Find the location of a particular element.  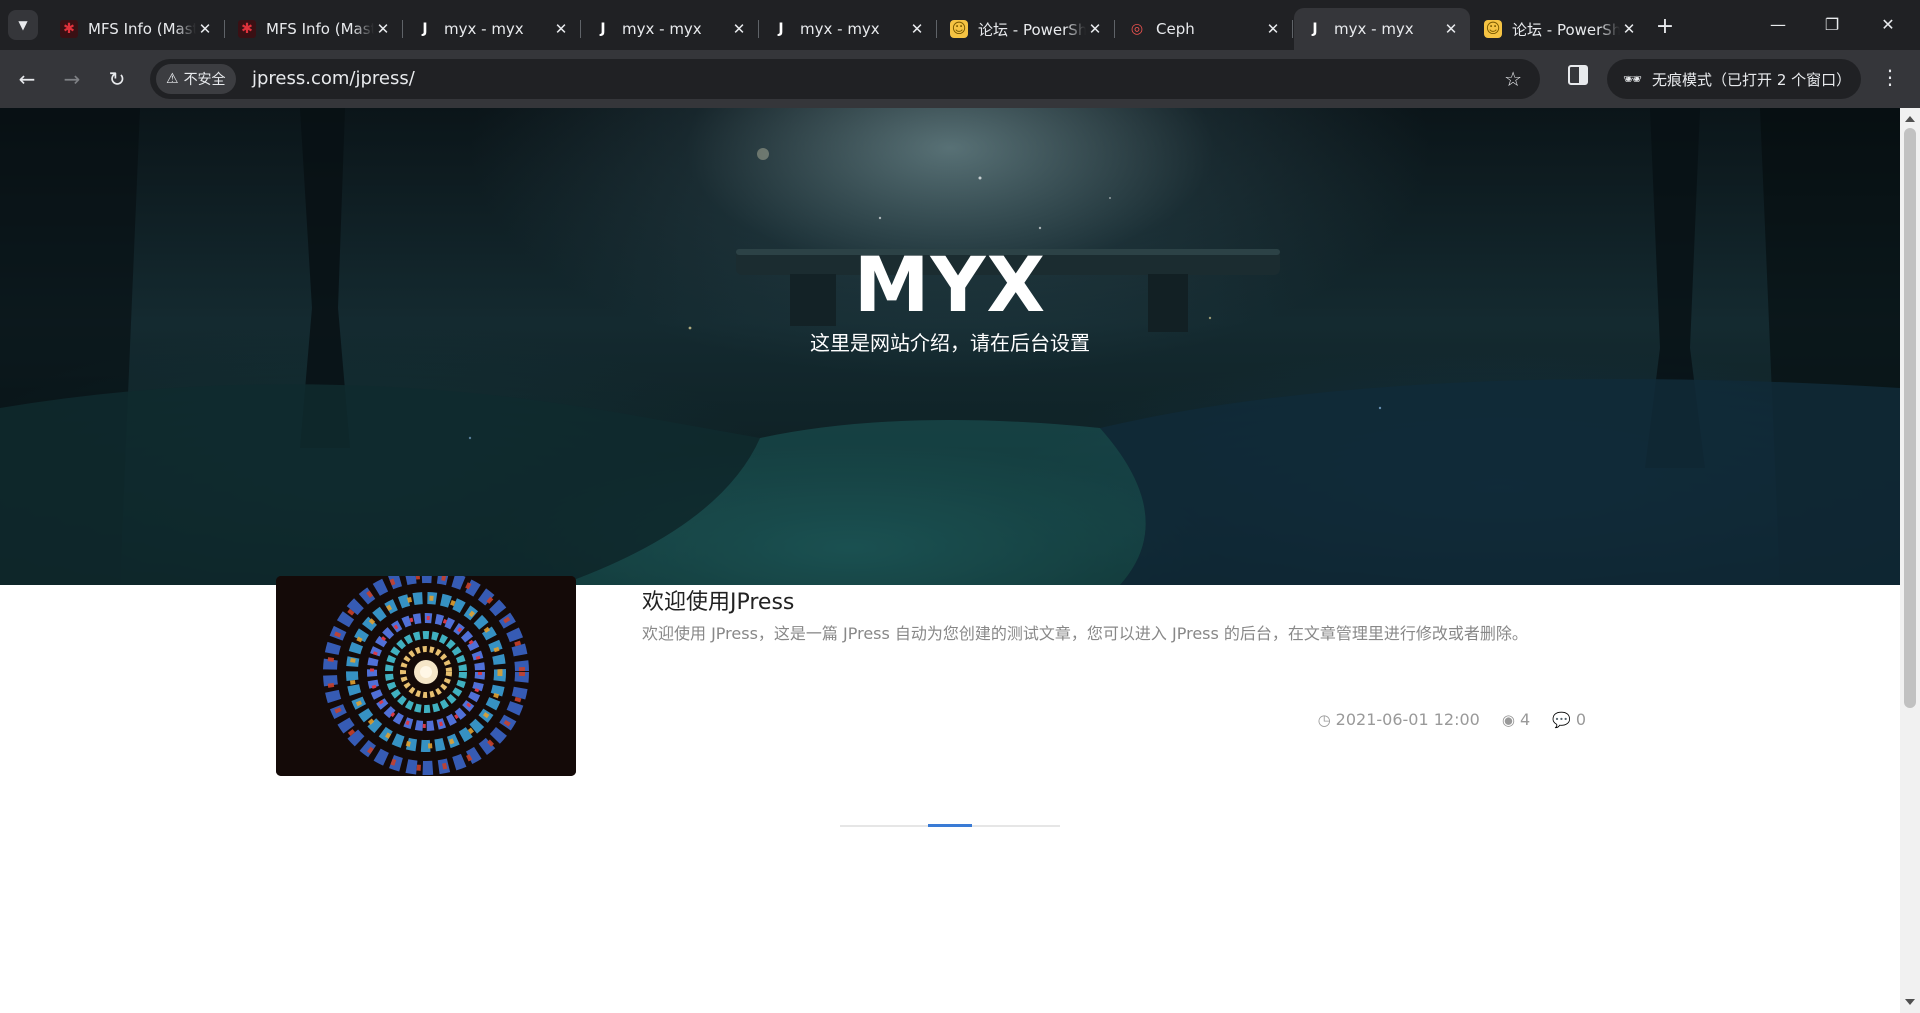

site-description: 这里是网站介绍，请在后台设置 is located at coordinates (950, 343).